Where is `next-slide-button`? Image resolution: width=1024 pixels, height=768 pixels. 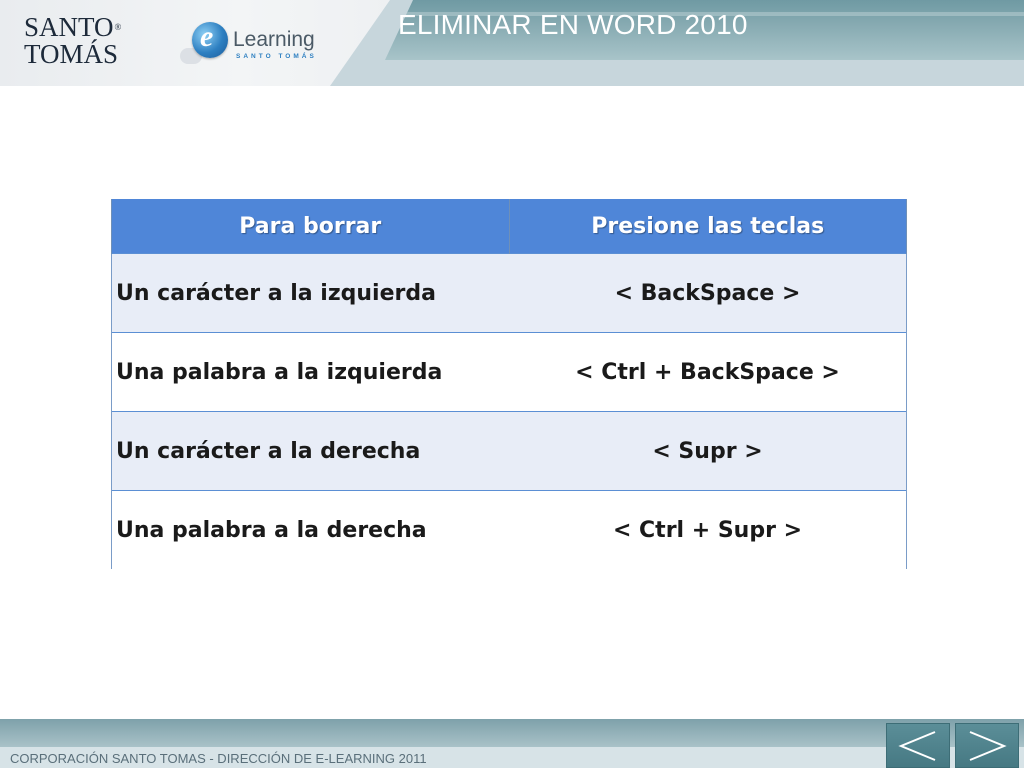 next-slide-button is located at coordinates (987, 745).